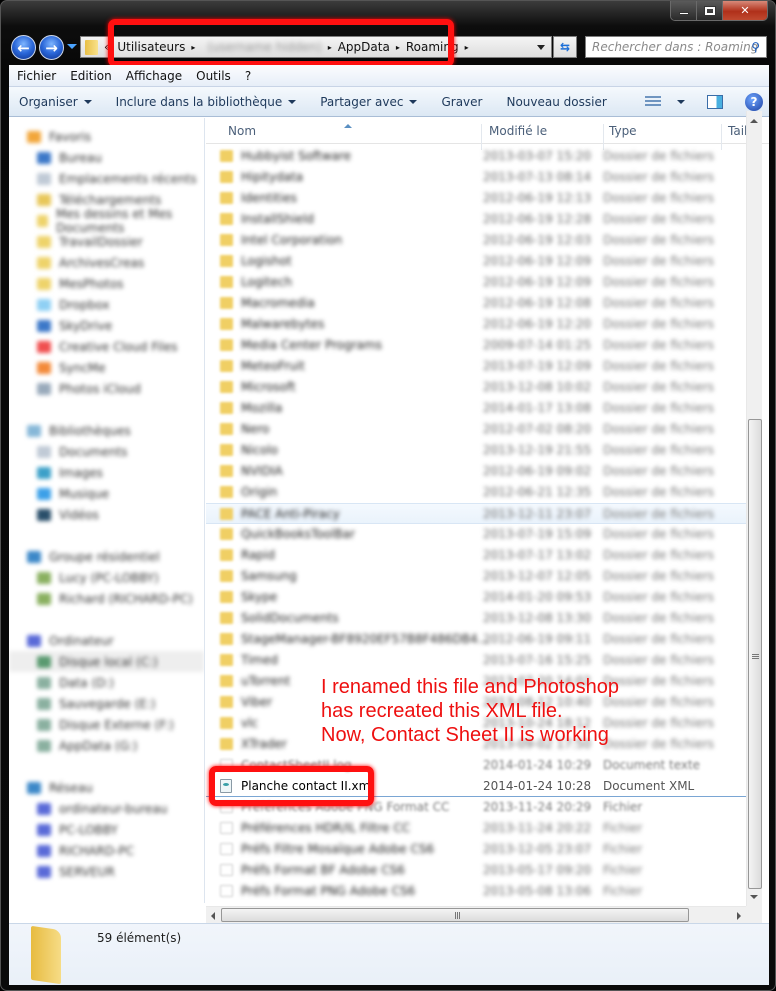  I want to click on sidebar-item: Vidéos, so click(106, 514).